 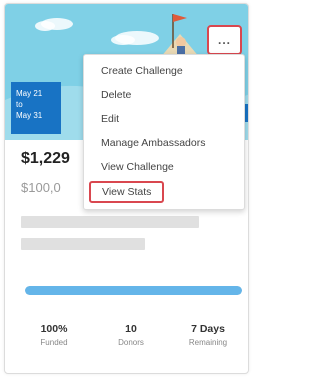 What do you see at coordinates (164, 97) in the screenshot?
I see `menu-item-delete: Delete` at bounding box center [164, 97].